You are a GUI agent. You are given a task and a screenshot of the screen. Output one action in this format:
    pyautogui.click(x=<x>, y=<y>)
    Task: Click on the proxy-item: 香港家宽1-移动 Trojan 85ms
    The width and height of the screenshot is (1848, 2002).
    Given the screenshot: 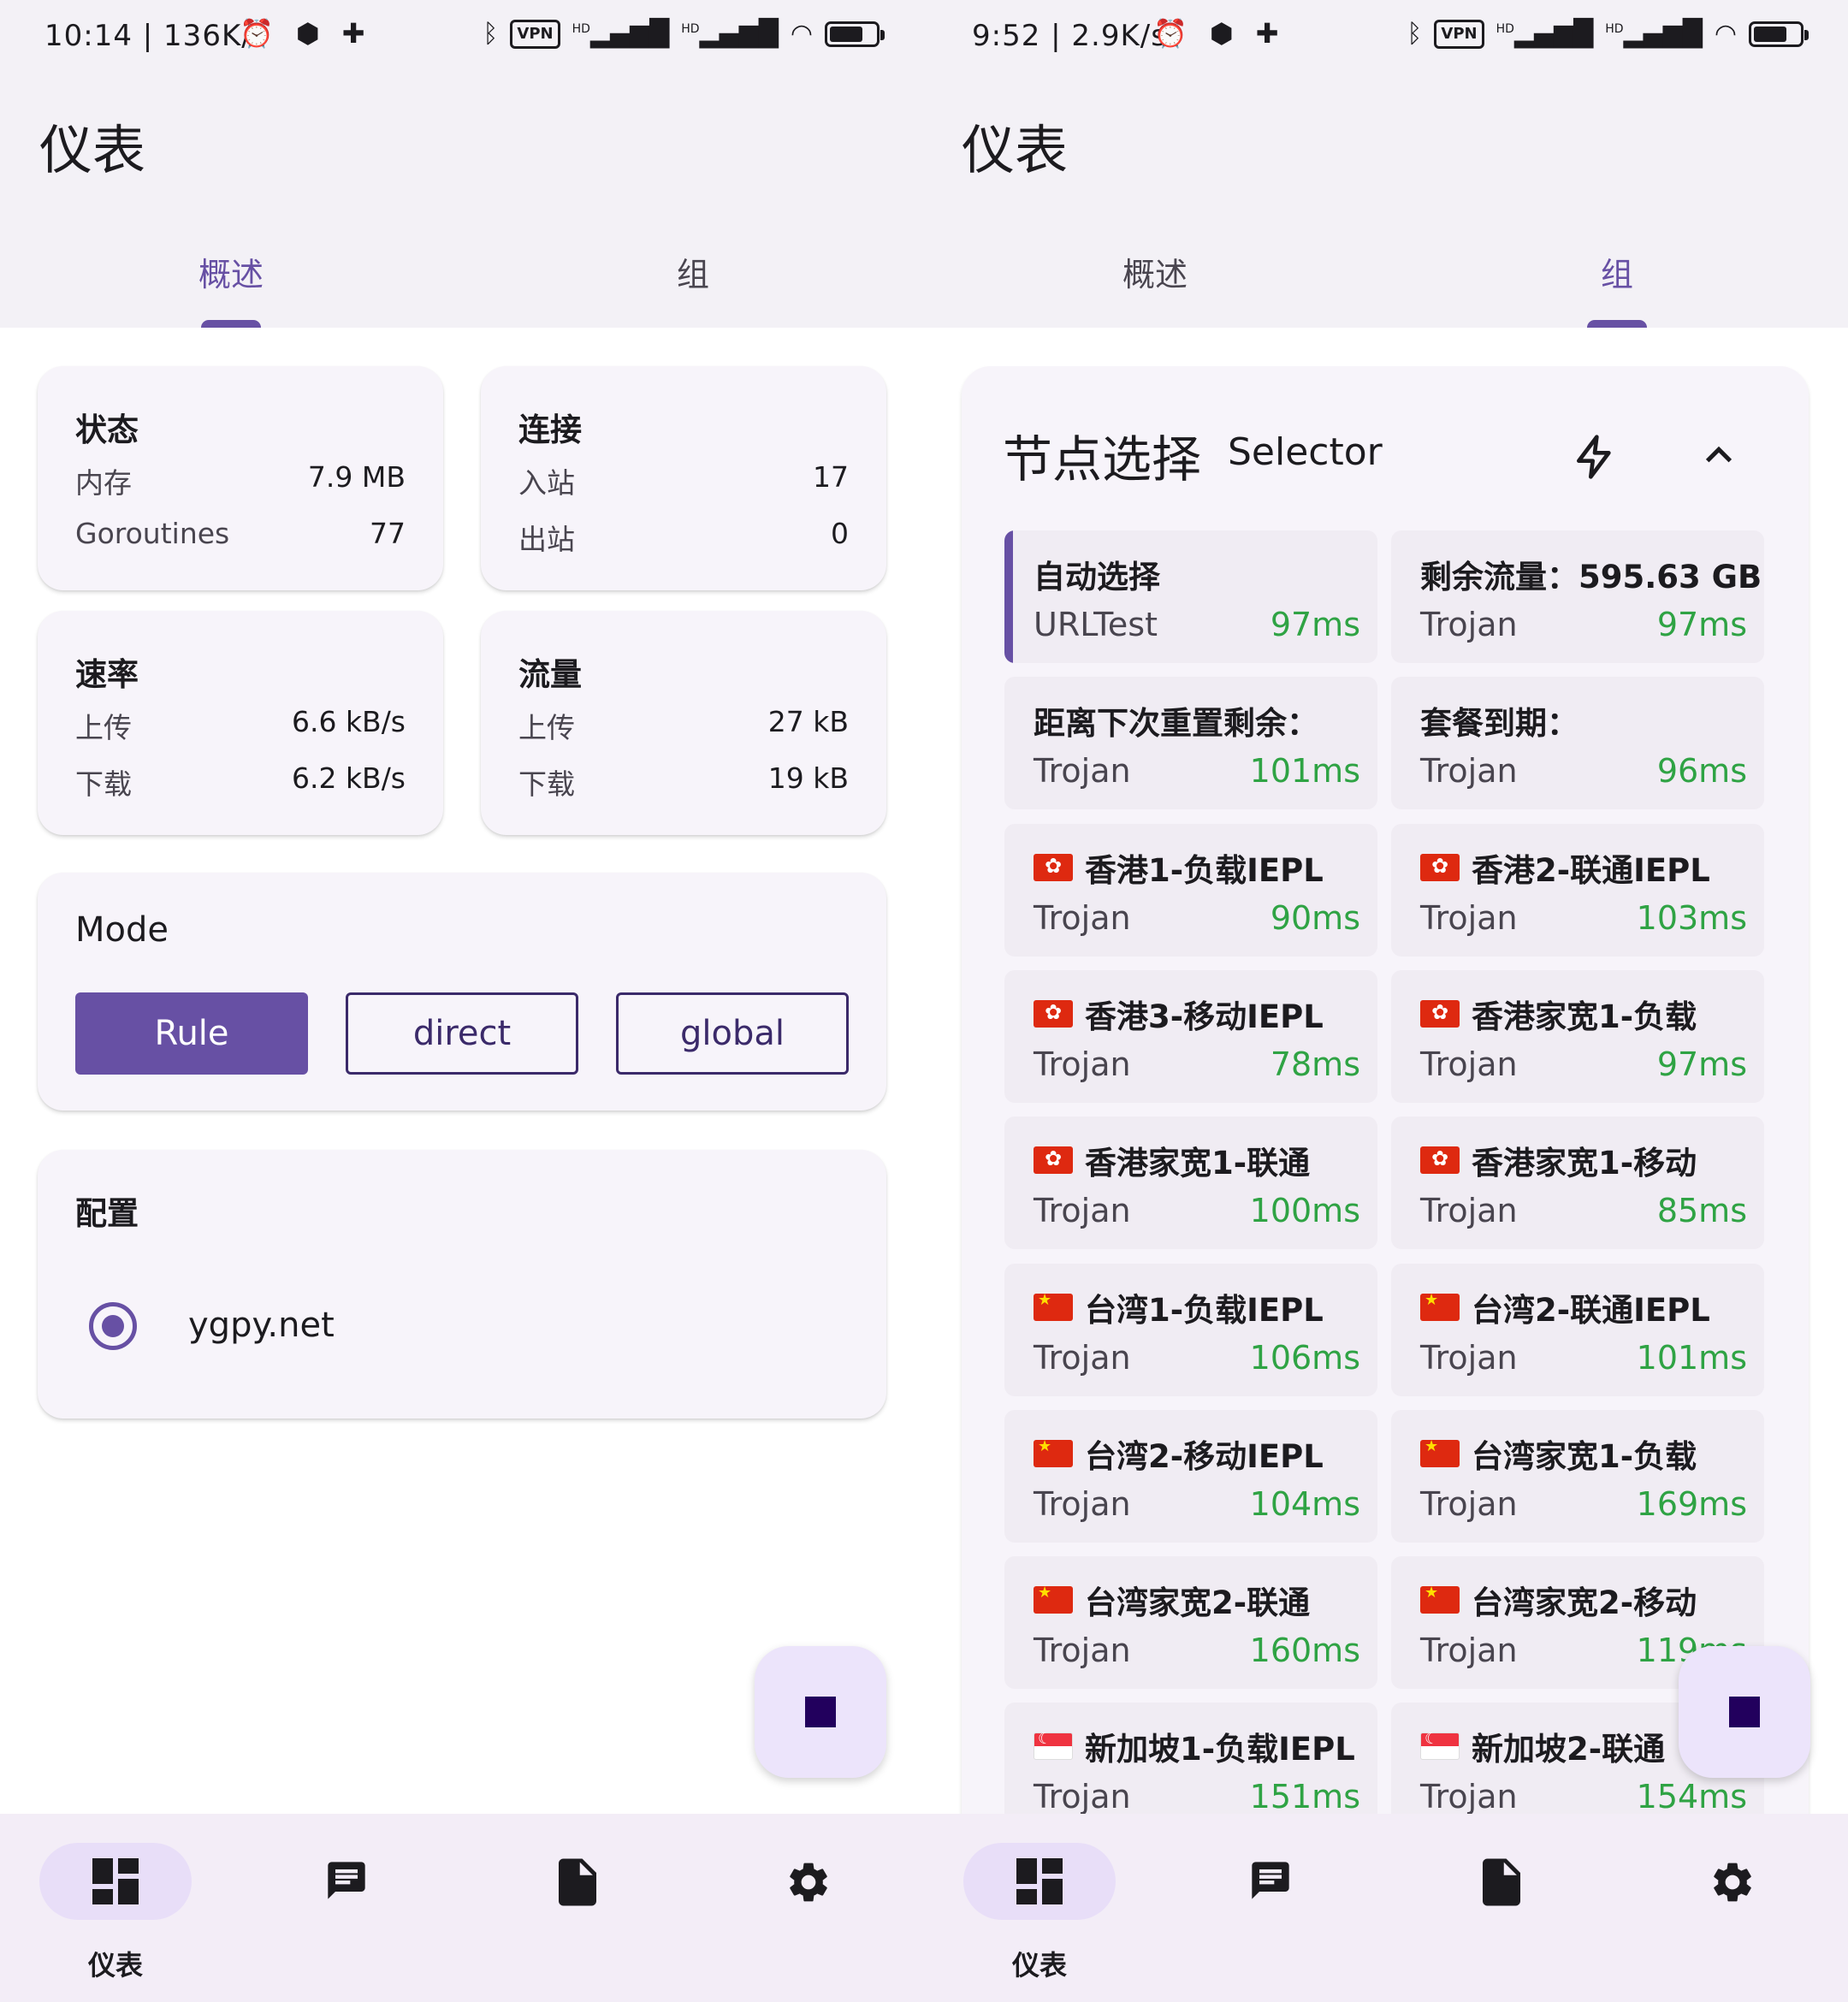 What is the action you would take?
    pyautogui.click(x=1577, y=1183)
    